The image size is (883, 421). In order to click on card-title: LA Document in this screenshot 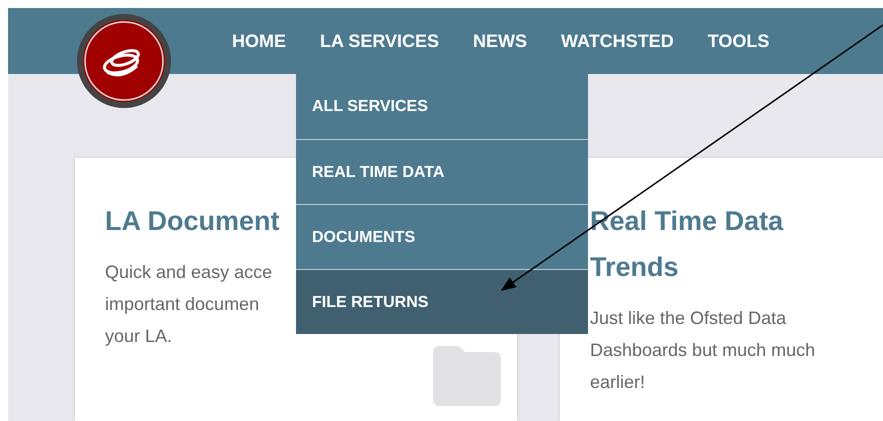, I will do `click(192, 221)`.